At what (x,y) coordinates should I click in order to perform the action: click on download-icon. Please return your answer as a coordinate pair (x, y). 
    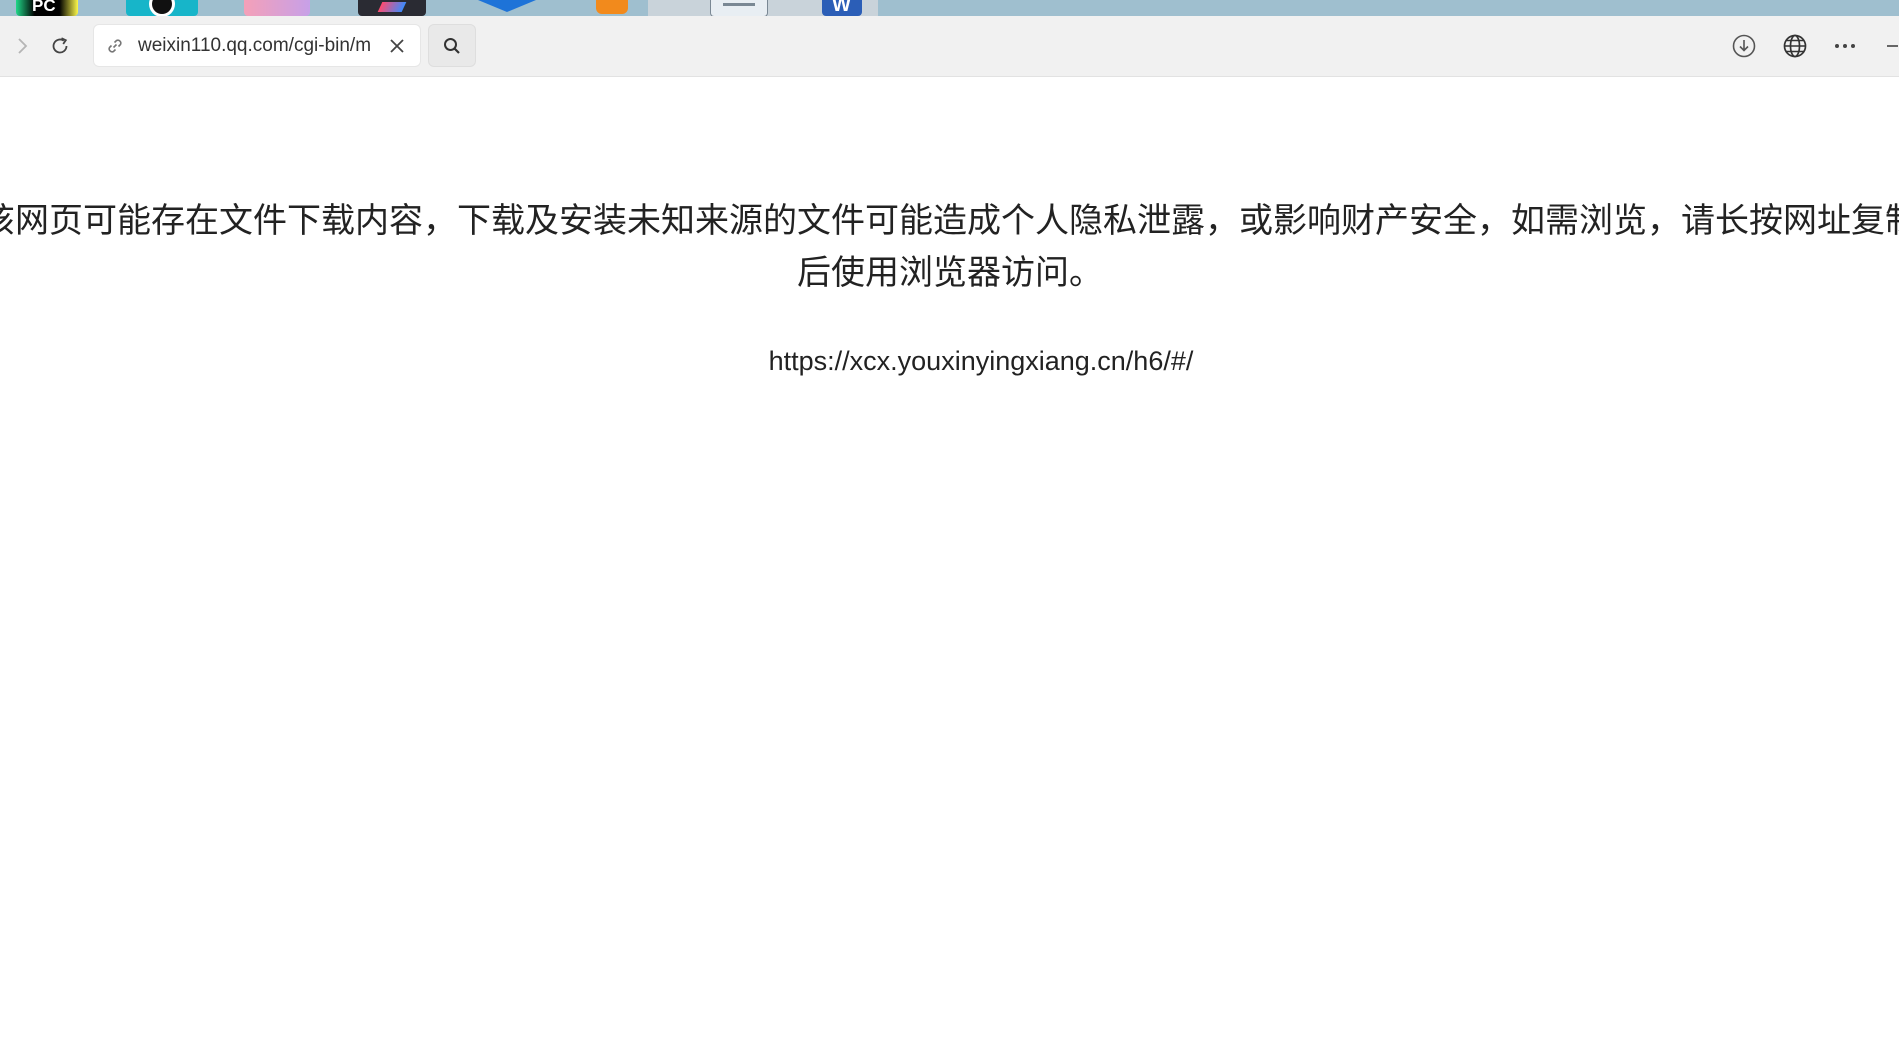
    Looking at the image, I should click on (1744, 46).